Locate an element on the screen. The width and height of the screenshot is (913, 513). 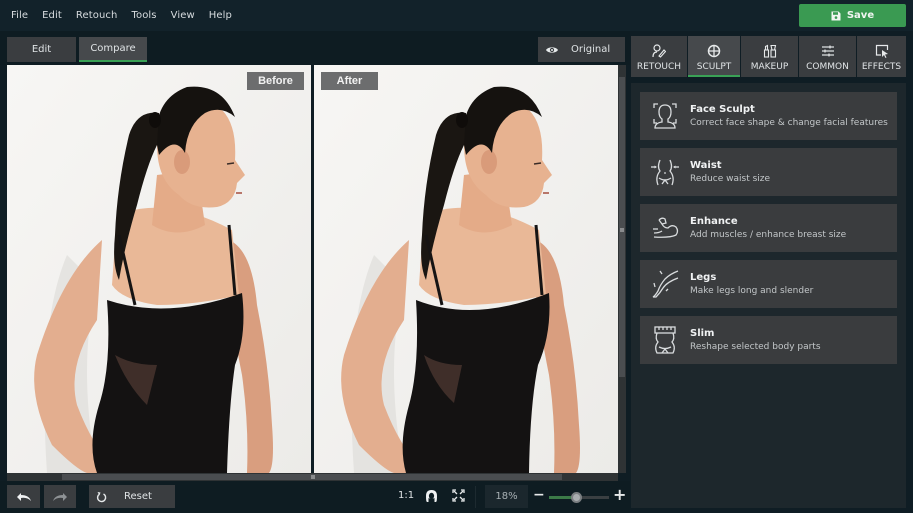
face-sculpt-icon is located at coordinates (665, 116).